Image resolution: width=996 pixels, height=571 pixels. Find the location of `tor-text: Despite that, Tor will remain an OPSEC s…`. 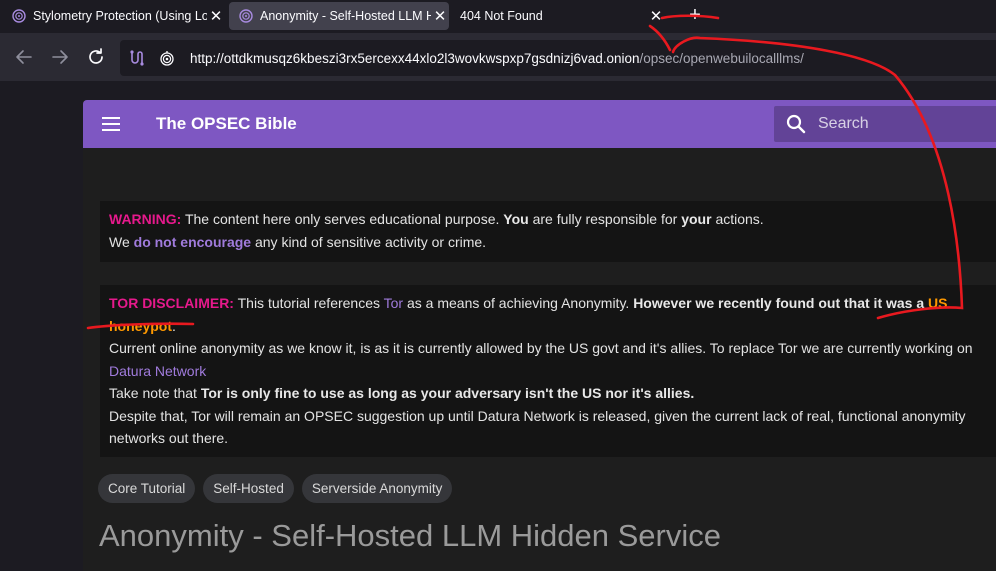

tor-text: Despite that, Tor will remain an OPSEC s… is located at coordinates (537, 427).